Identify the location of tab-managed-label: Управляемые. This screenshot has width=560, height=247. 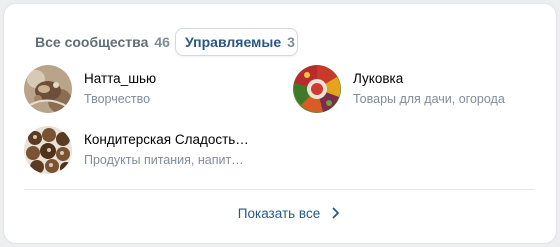
(233, 42).